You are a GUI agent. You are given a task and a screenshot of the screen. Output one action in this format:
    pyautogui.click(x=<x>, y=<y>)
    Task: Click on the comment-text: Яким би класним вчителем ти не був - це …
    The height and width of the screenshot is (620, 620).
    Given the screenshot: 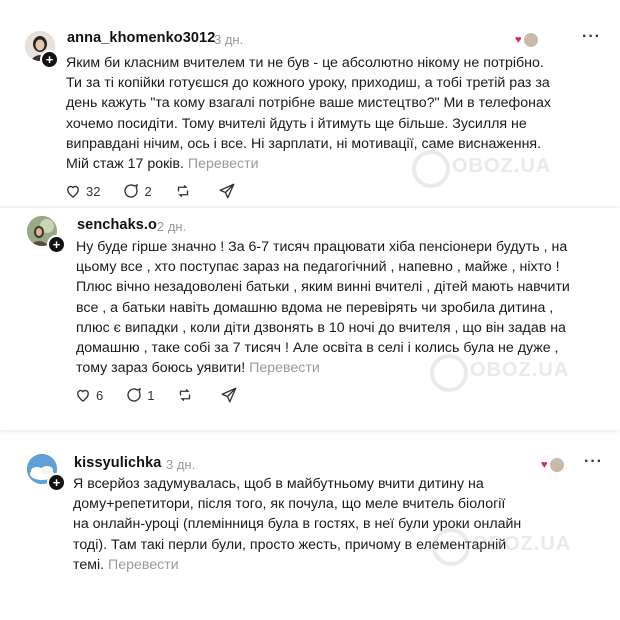 What is the action you would take?
    pyautogui.click(x=308, y=114)
    